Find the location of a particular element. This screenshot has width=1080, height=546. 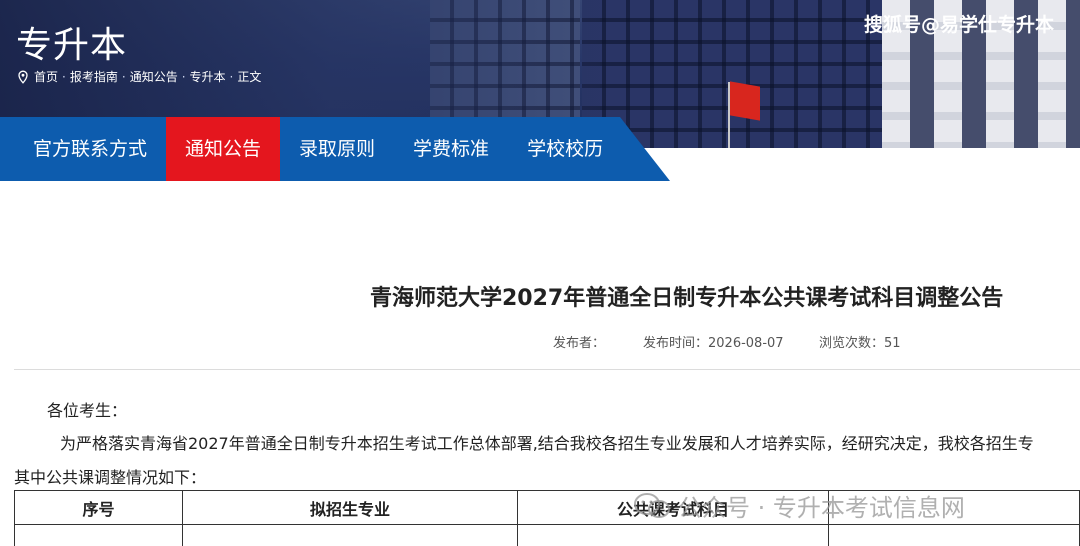

nav-item-calendar: 学校校历 is located at coordinates (565, 149).